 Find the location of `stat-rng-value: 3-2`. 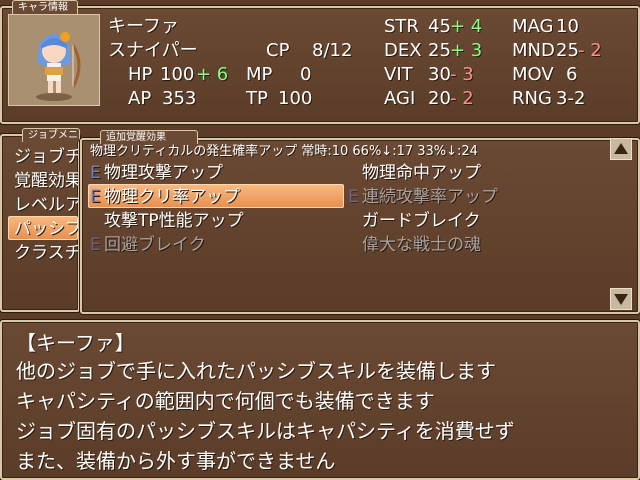

stat-rng-value: 3-2 is located at coordinates (571, 98).